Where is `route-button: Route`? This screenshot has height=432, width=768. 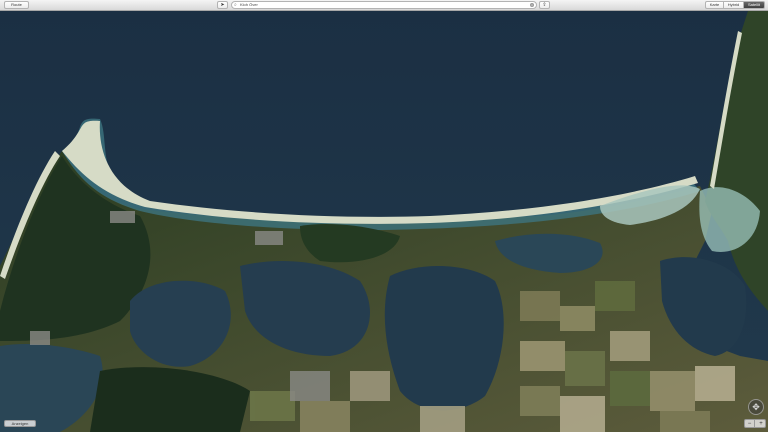 route-button: Route is located at coordinates (16, 5).